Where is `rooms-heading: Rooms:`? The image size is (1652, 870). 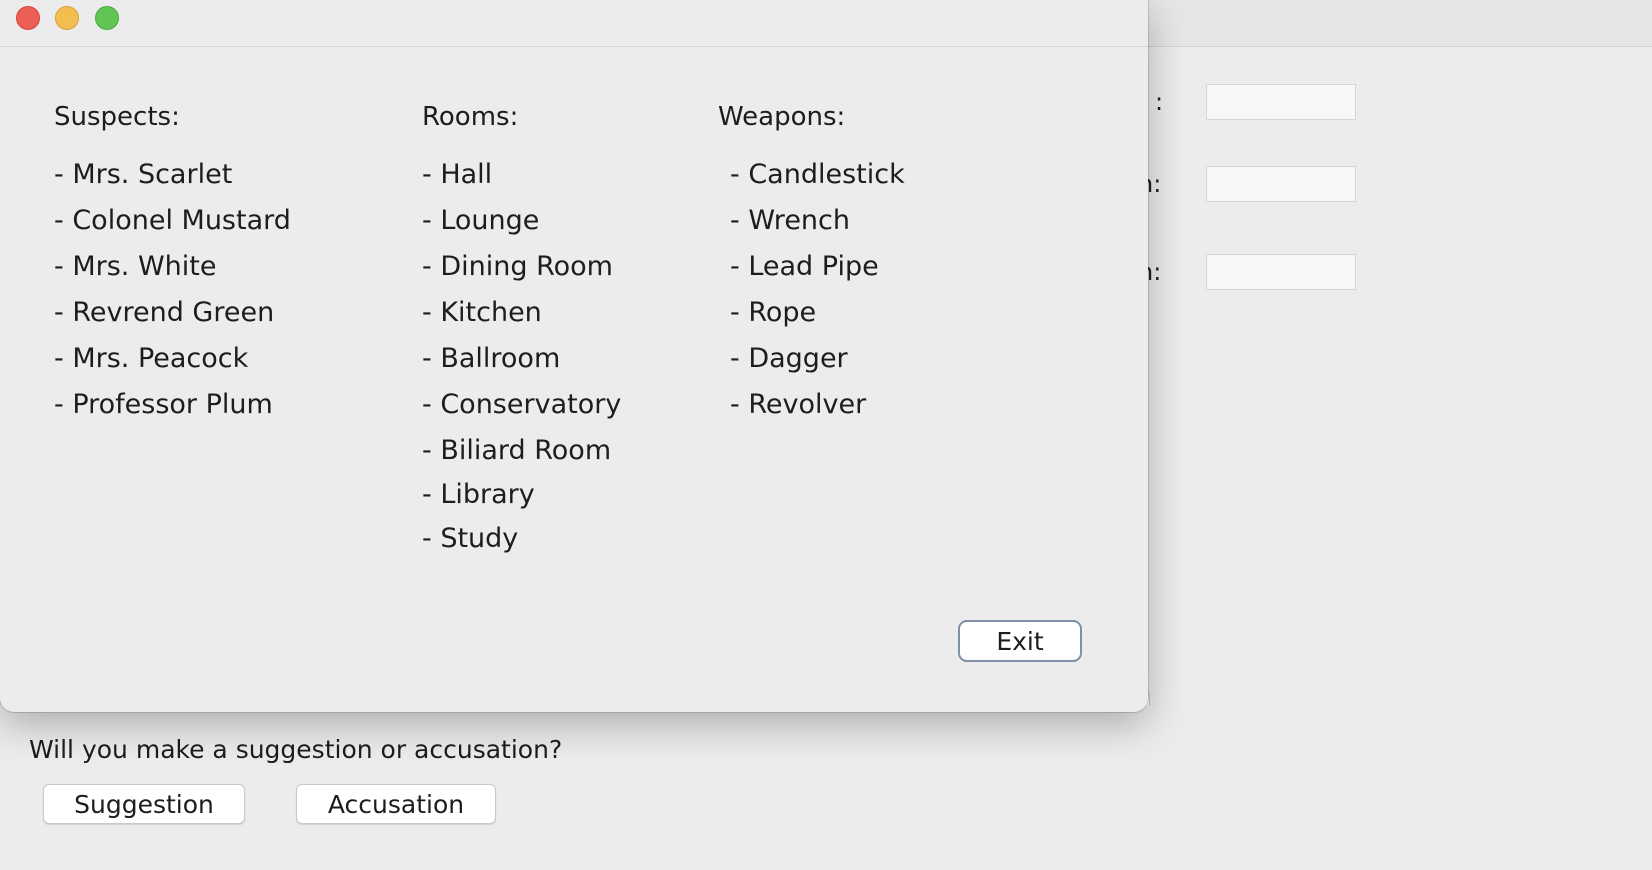 rooms-heading: Rooms: is located at coordinates (470, 117).